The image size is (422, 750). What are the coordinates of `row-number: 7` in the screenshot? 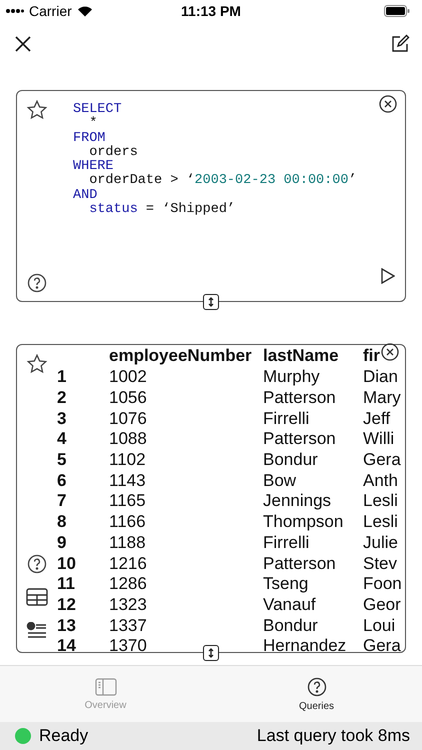 It's located at (61, 500).